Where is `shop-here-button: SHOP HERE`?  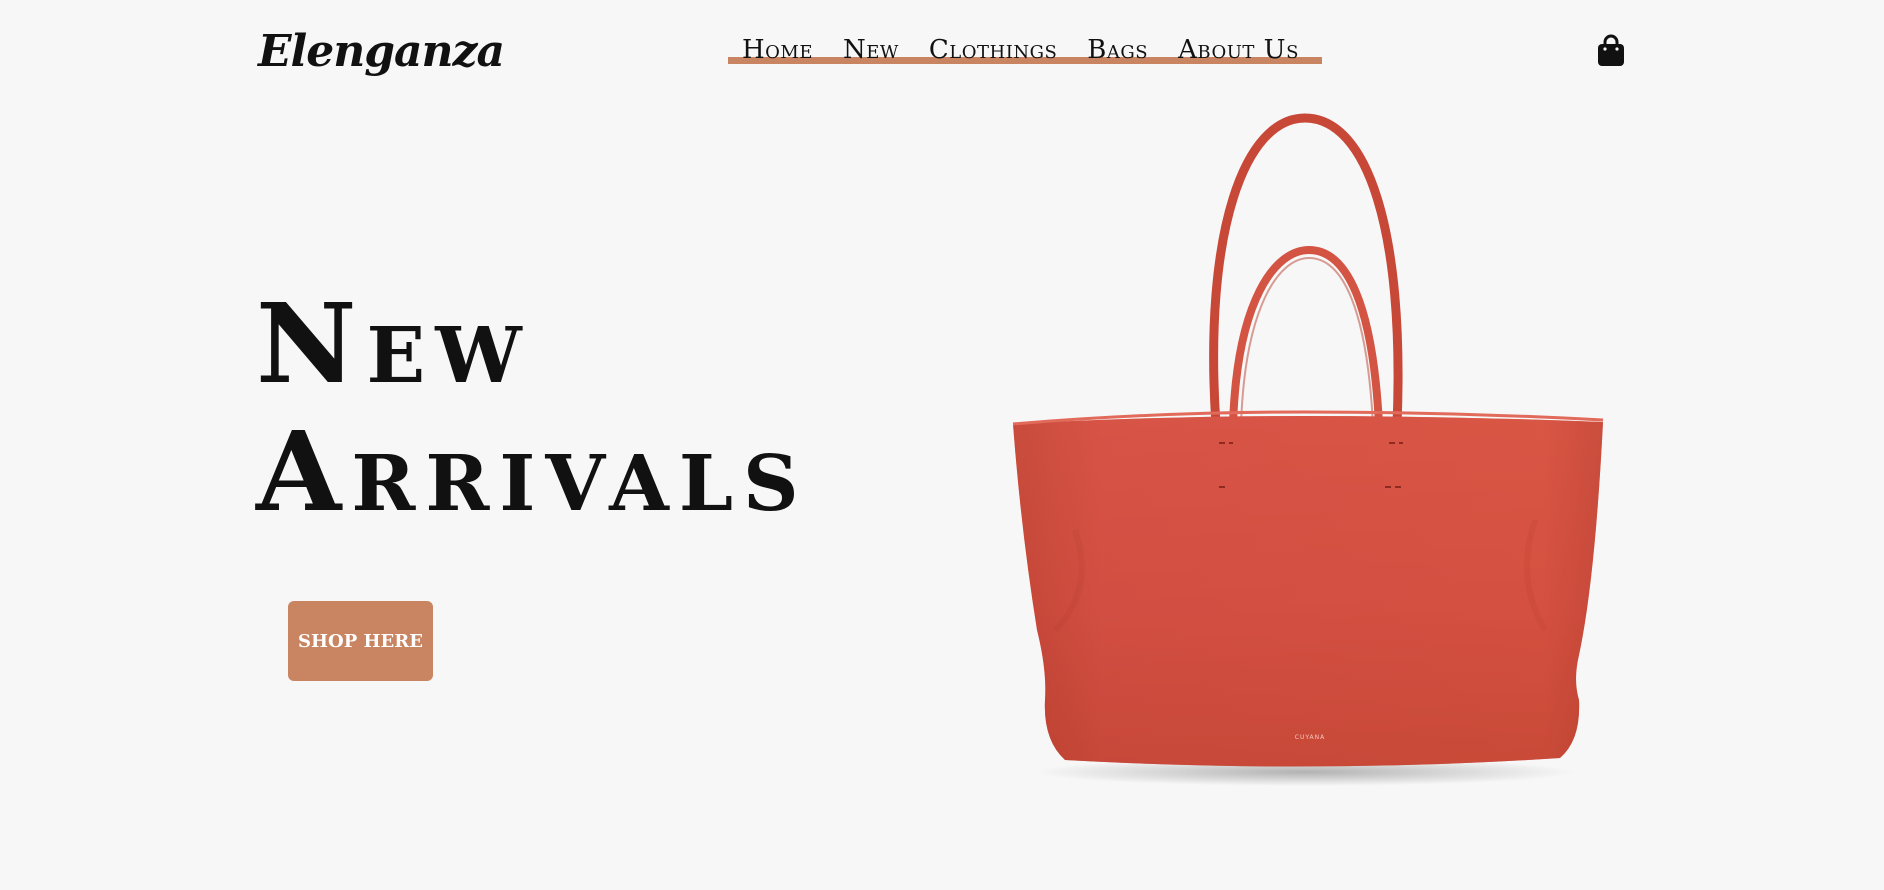
shop-here-button: SHOP HERE is located at coordinates (360, 641).